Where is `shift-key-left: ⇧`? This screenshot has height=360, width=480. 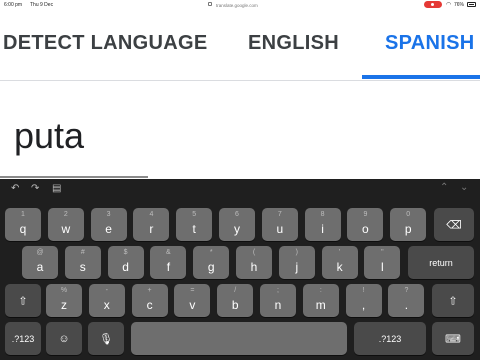 shift-key-left: ⇧ is located at coordinates (23, 300).